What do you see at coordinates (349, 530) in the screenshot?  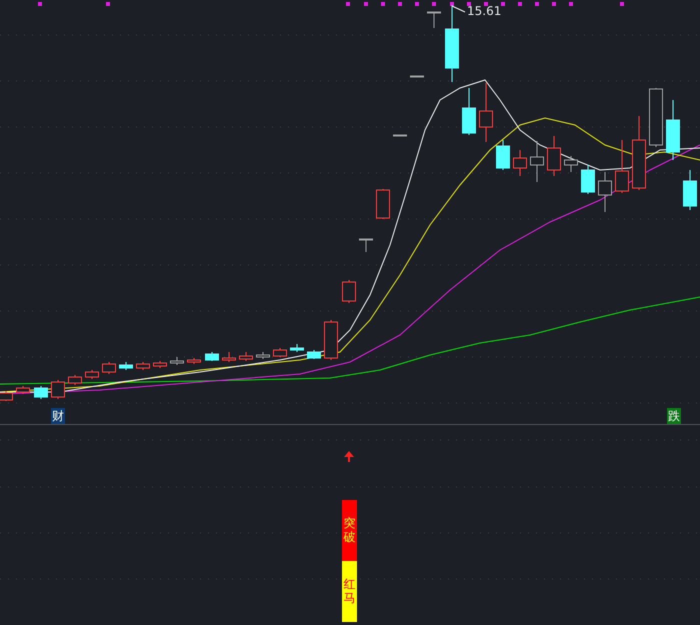 I see `signal-bar-segment: 突破` at bounding box center [349, 530].